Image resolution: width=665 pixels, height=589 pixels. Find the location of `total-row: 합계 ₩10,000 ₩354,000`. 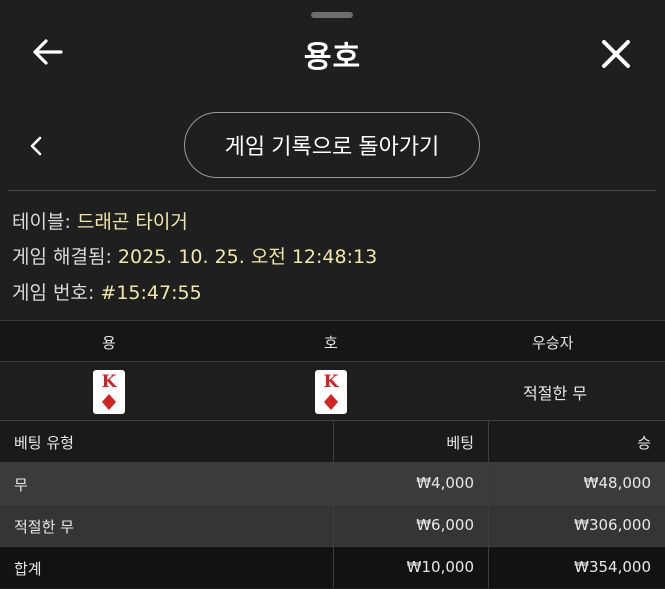

total-row: 합계 ₩10,000 ₩354,000 is located at coordinates (332, 567).